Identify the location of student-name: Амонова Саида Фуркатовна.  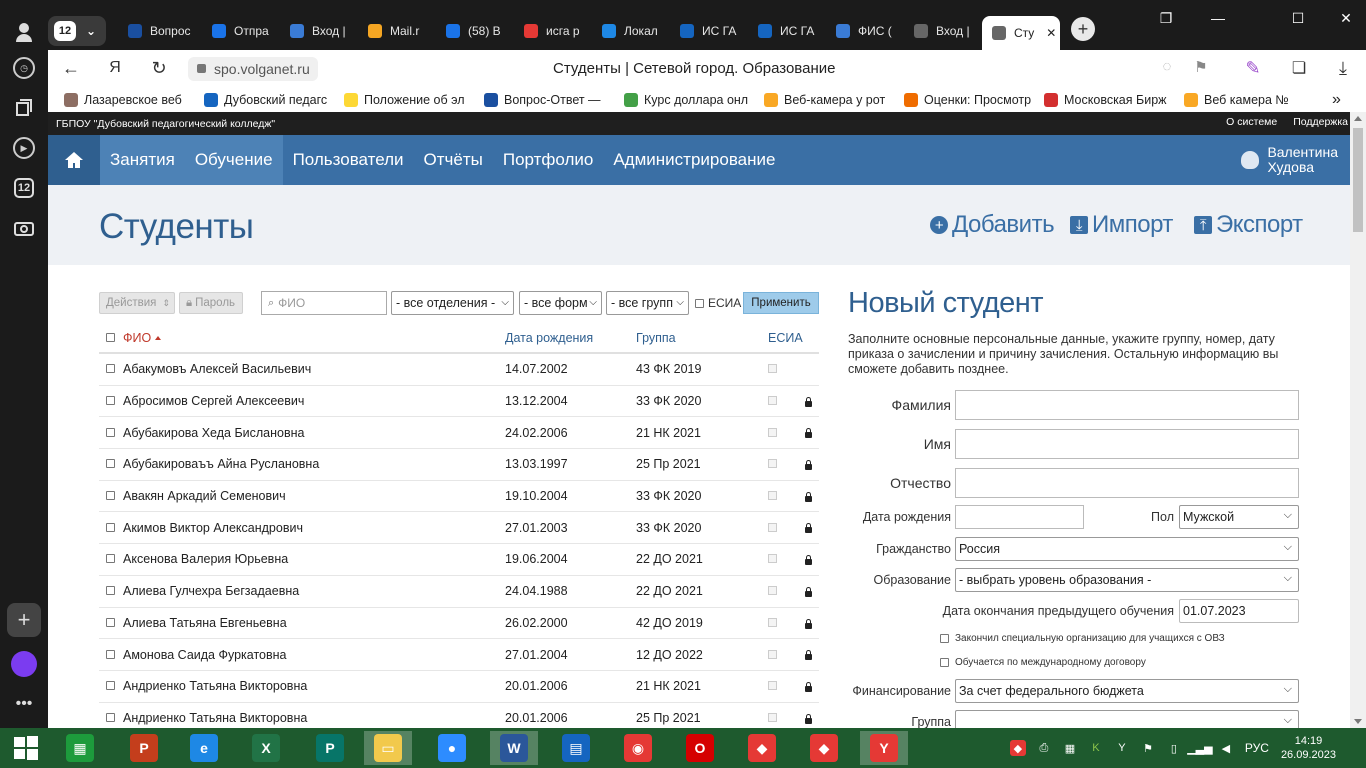
(205, 655).